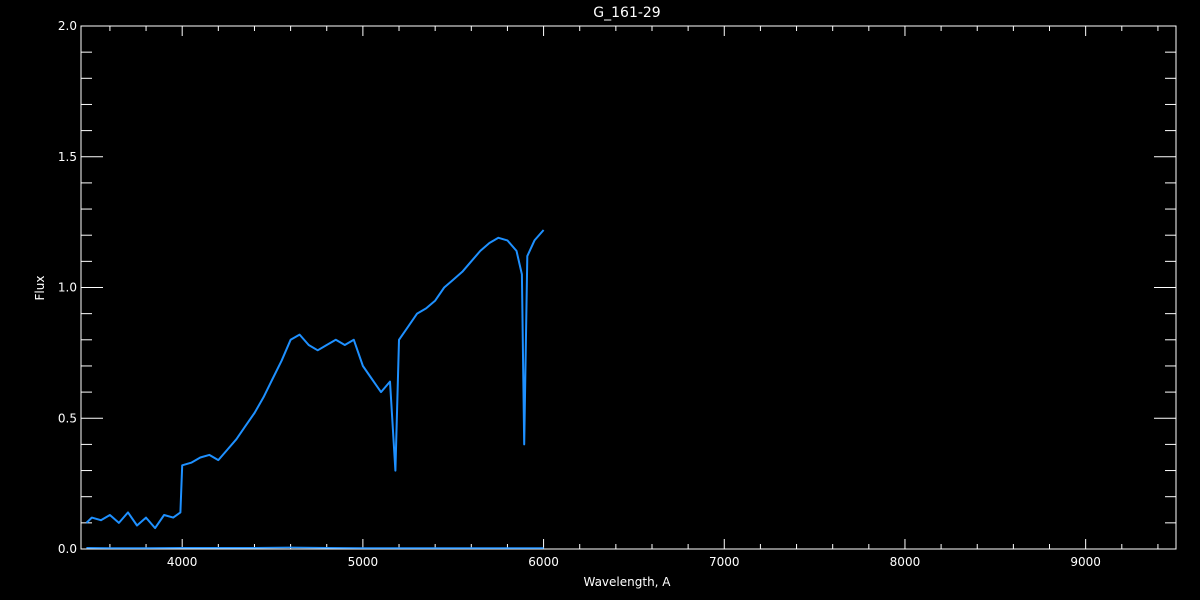 The width and height of the screenshot is (1200, 600). What do you see at coordinates (182, 562) in the screenshot?
I see `x-tick-label: 4000` at bounding box center [182, 562].